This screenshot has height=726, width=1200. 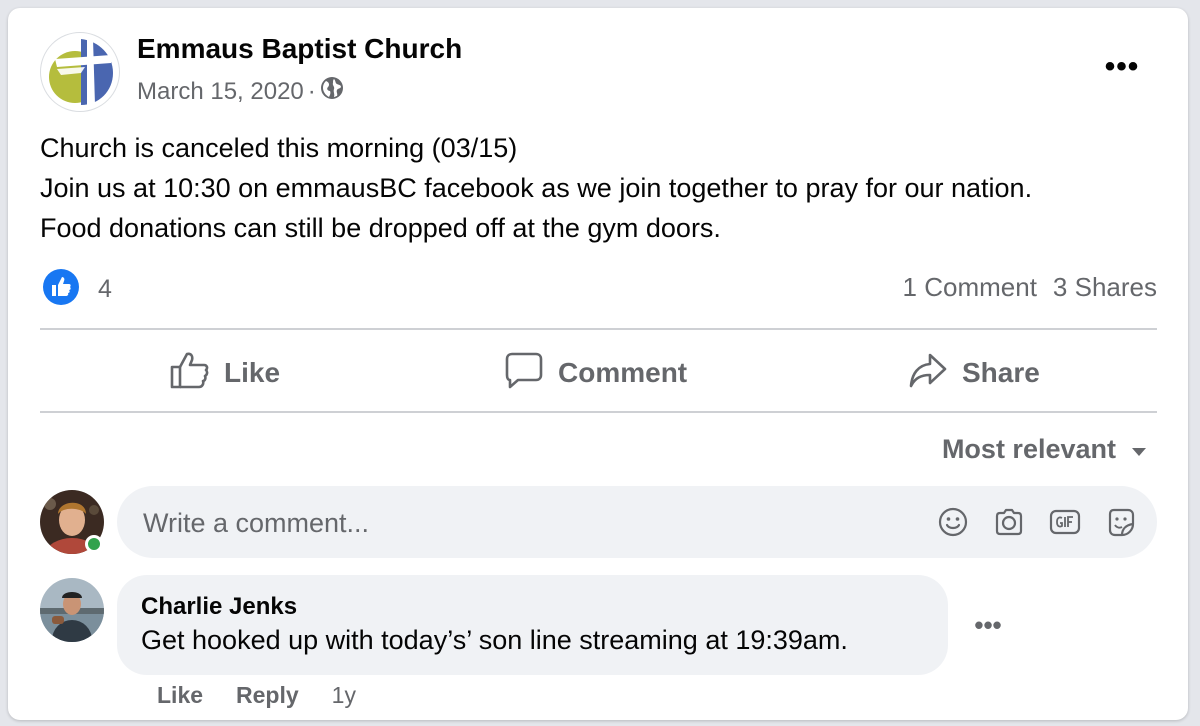 I want to click on share-button: Share, so click(x=974, y=373).